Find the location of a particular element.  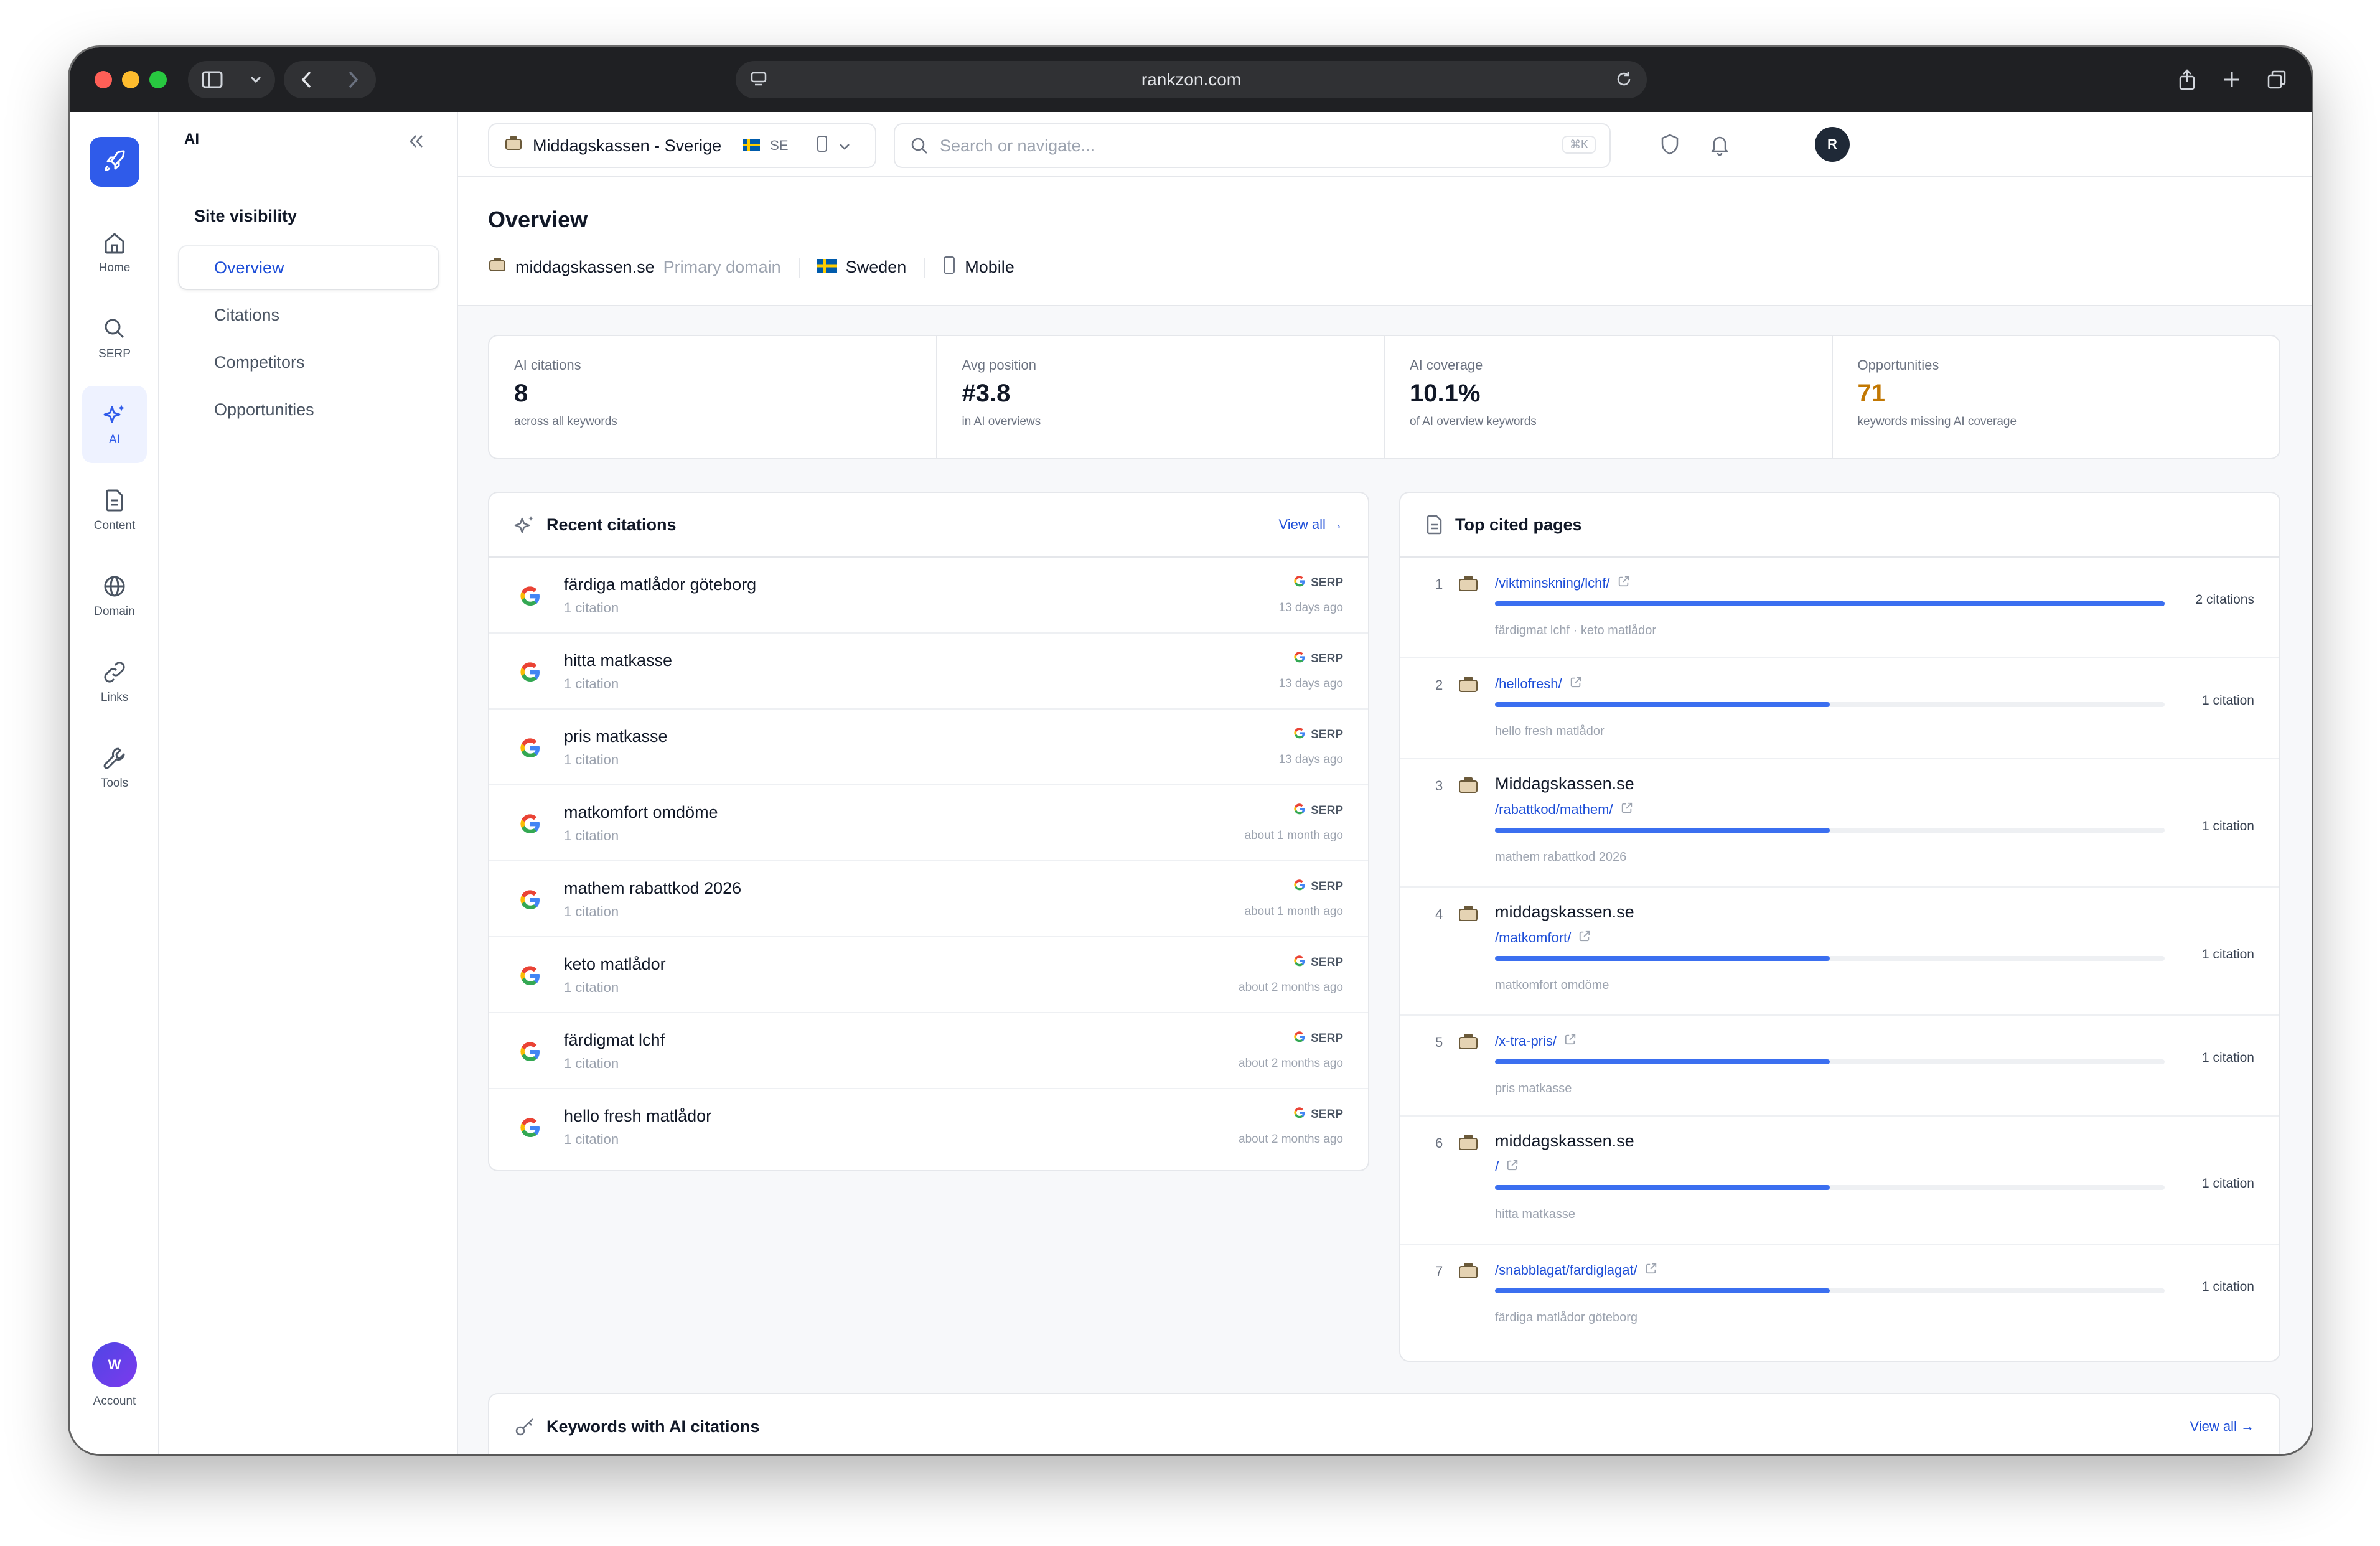

share-icon is located at coordinates (2187, 79).